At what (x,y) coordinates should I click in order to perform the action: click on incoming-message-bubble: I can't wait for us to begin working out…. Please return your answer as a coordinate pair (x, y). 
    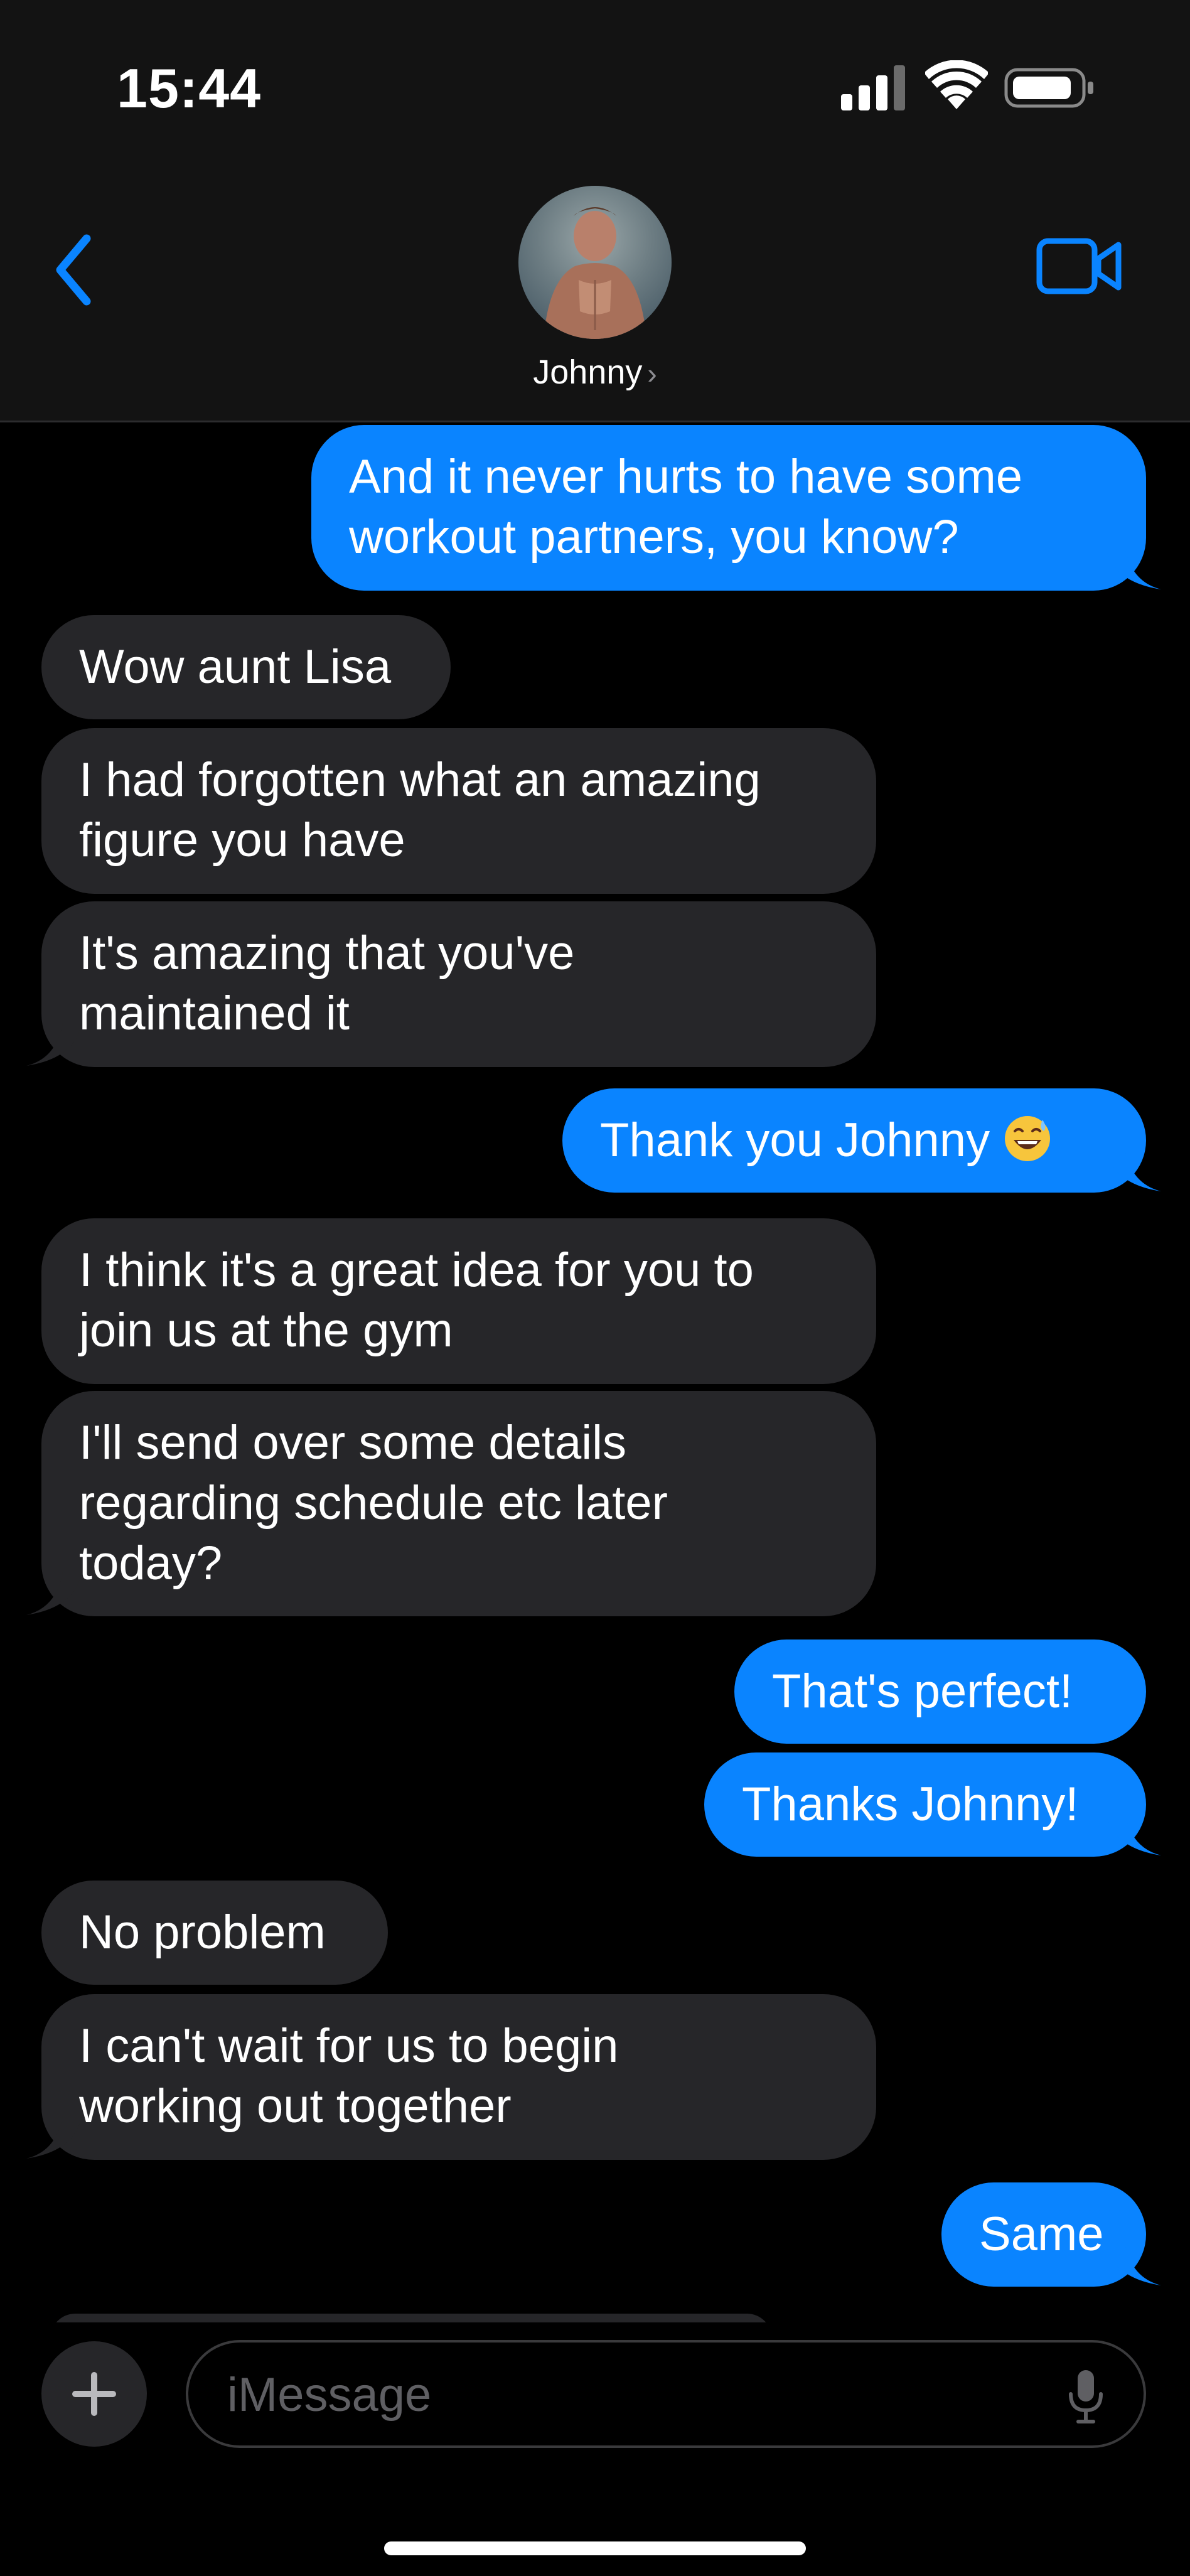
    Looking at the image, I should click on (458, 2077).